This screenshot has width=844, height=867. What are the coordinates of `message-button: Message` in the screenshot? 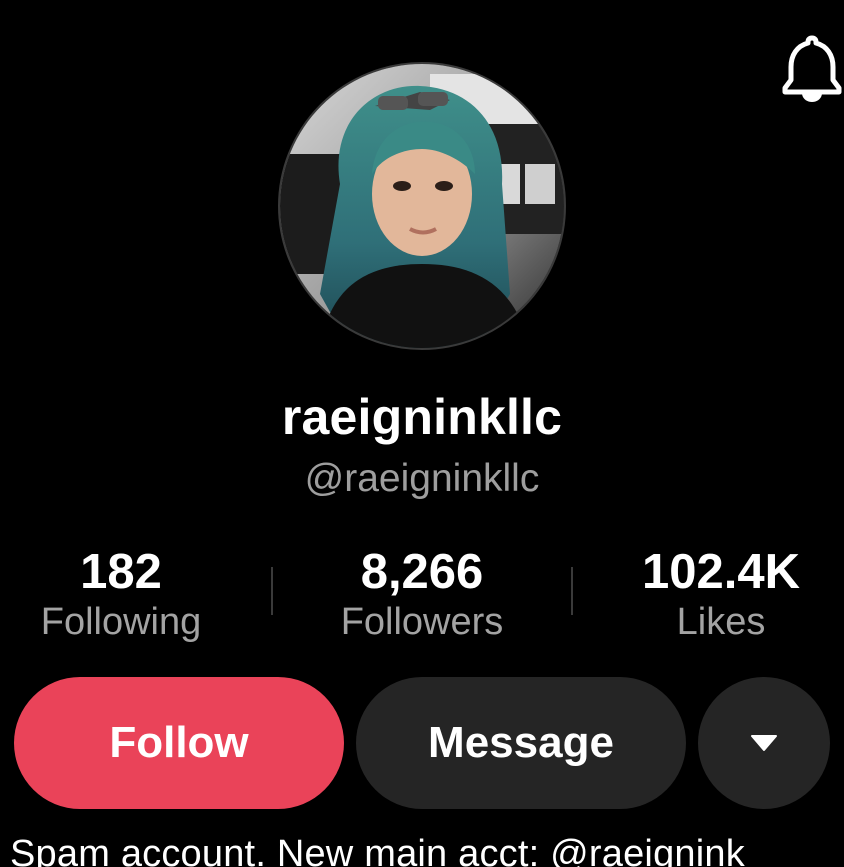 It's located at (521, 743).